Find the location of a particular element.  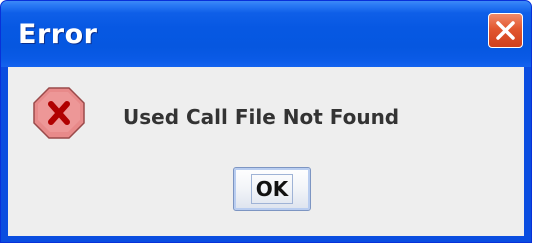

ok-button: OK is located at coordinates (272, 189).